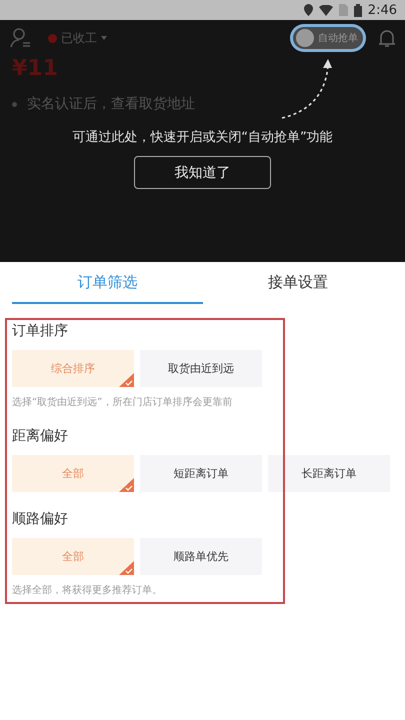  I want to click on no-sim-icon, so click(343, 10).